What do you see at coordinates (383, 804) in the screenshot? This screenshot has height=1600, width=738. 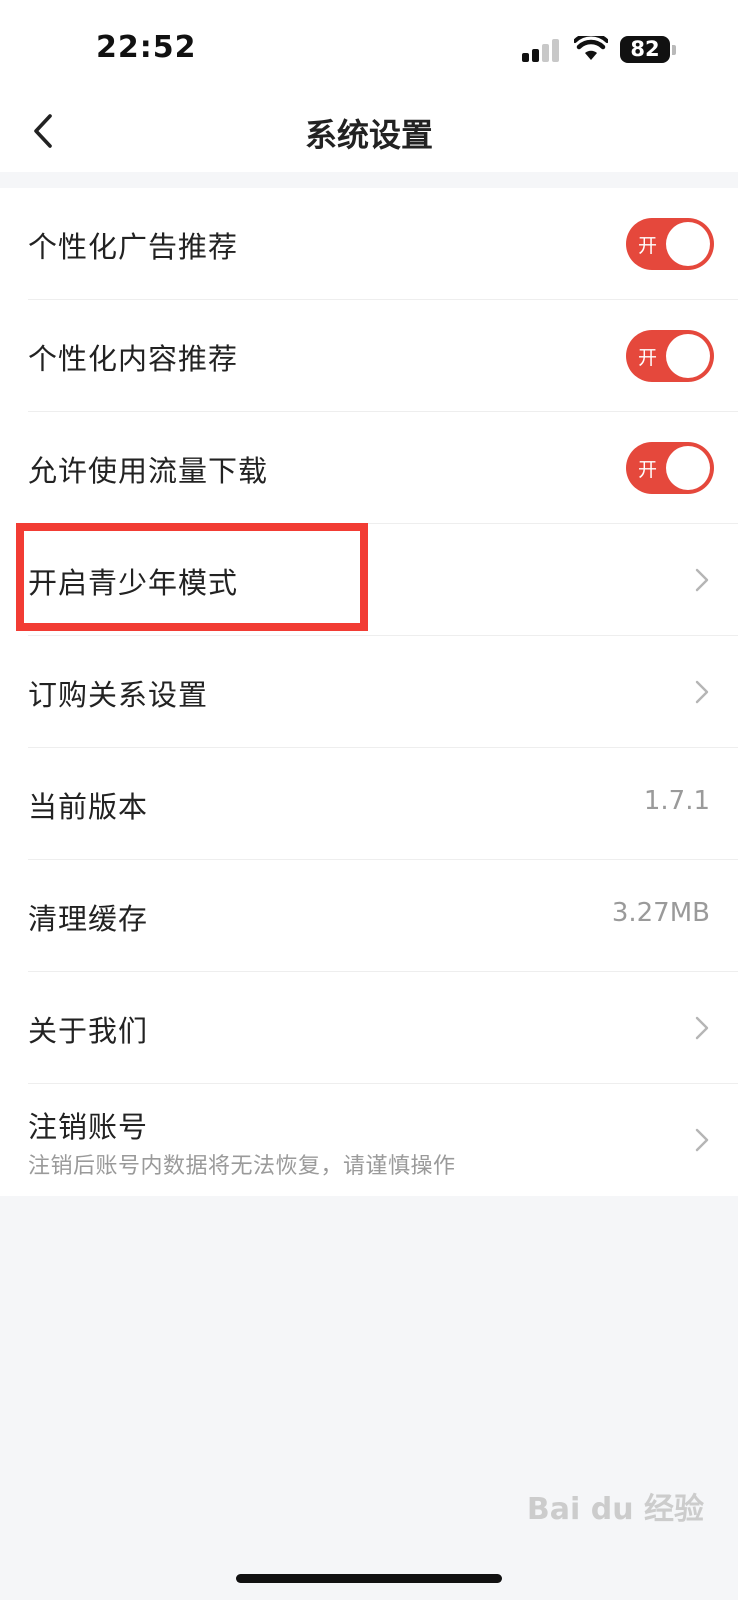 I see `row-version: 当前版本 1.7.1` at bounding box center [383, 804].